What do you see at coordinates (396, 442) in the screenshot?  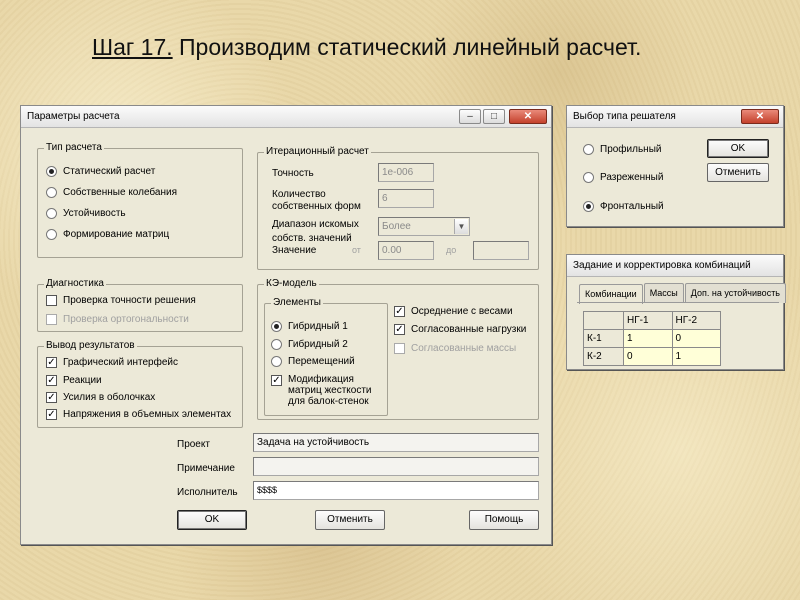 I see `project-input: Задача на устойчивость` at bounding box center [396, 442].